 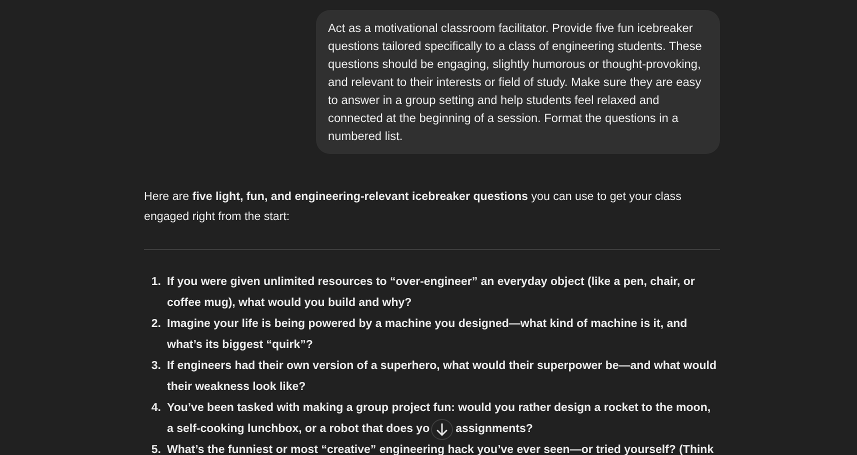 I want to click on question-text: If engineers had their own version of a superhero, what would their superpower be—and what would, so click(x=442, y=366).